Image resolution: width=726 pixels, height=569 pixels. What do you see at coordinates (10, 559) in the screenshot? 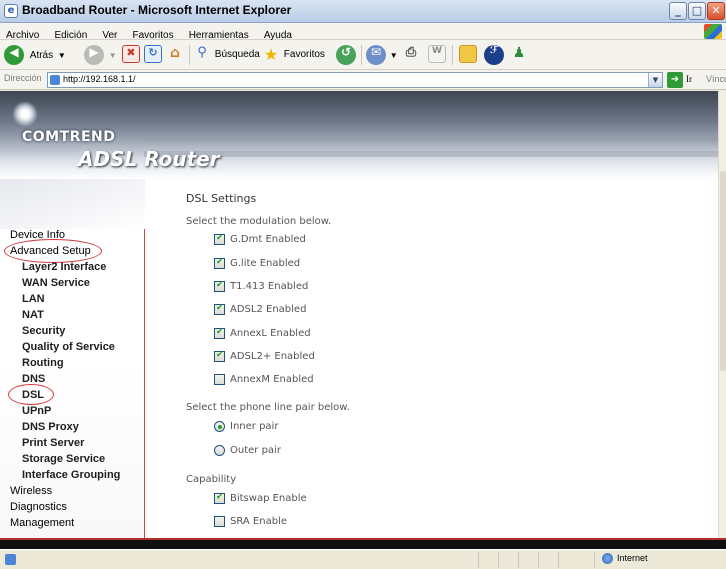
I see `page-status-icon` at bounding box center [10, 559].